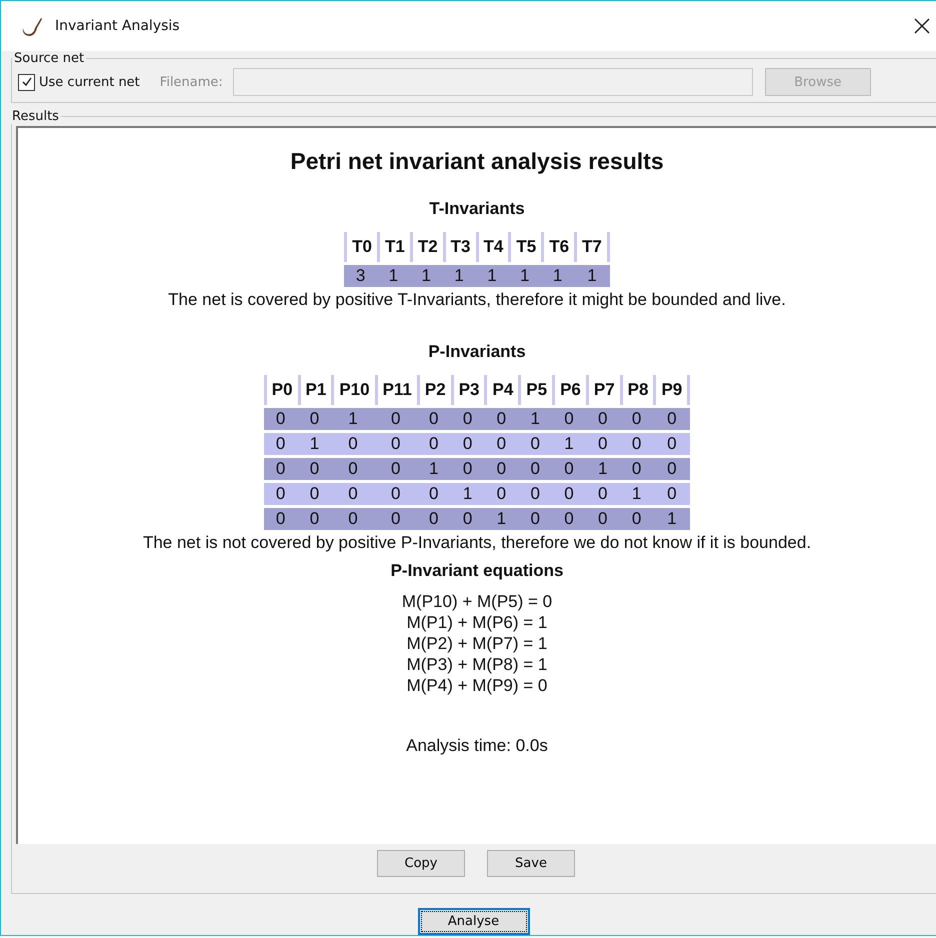  What do you see at coordinates (637, 390) in the screenshot?
I see `column-header: P8` at bounding box center [637, 390].